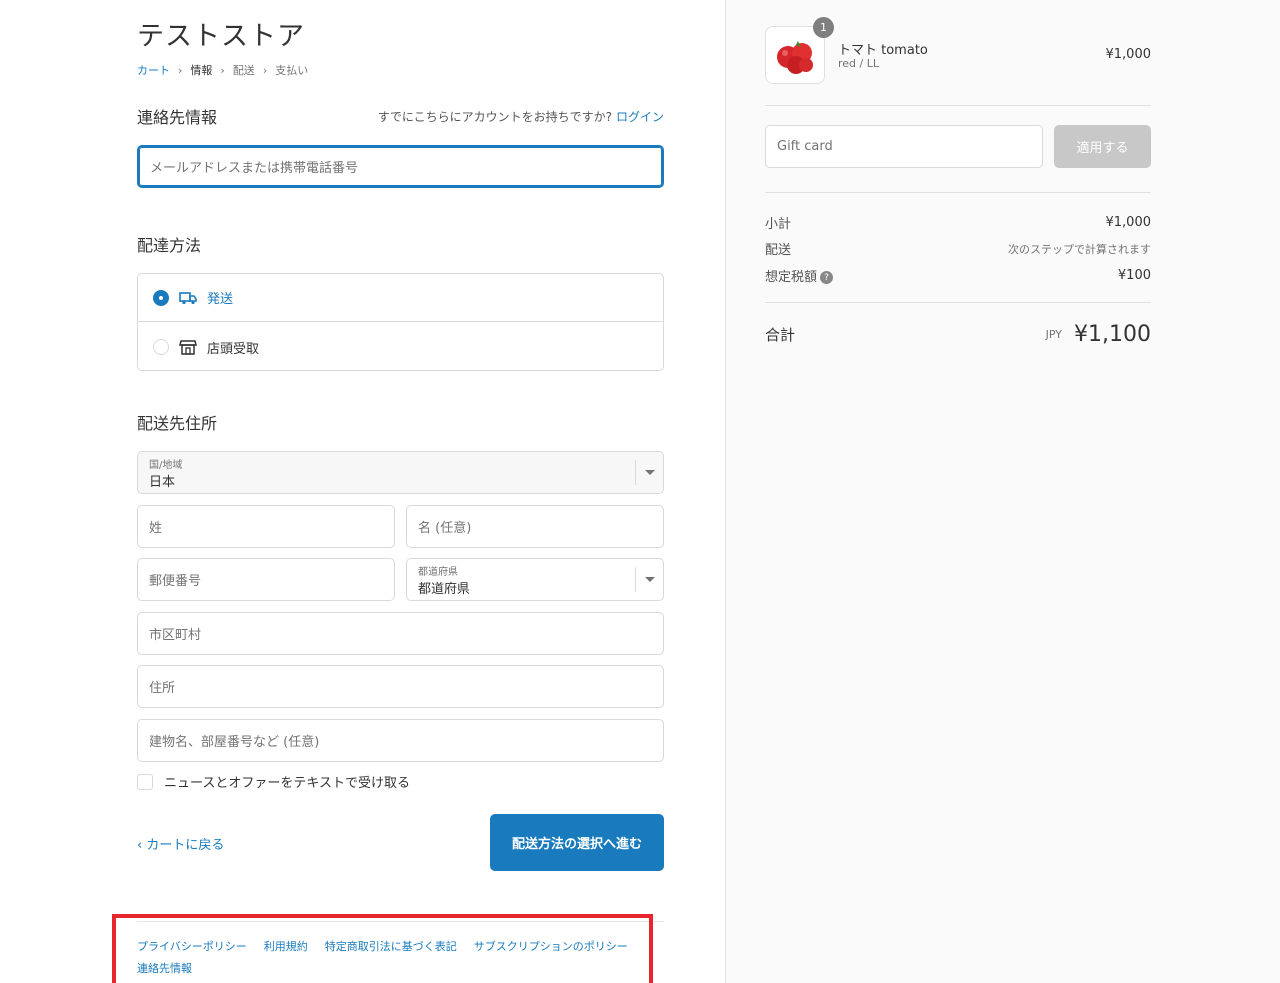 The width and height of the screenshot is (1280, 983). Describe the element at coordinates (1054, 334) in the screenshot. I see `currency-code: JPY` at that location.